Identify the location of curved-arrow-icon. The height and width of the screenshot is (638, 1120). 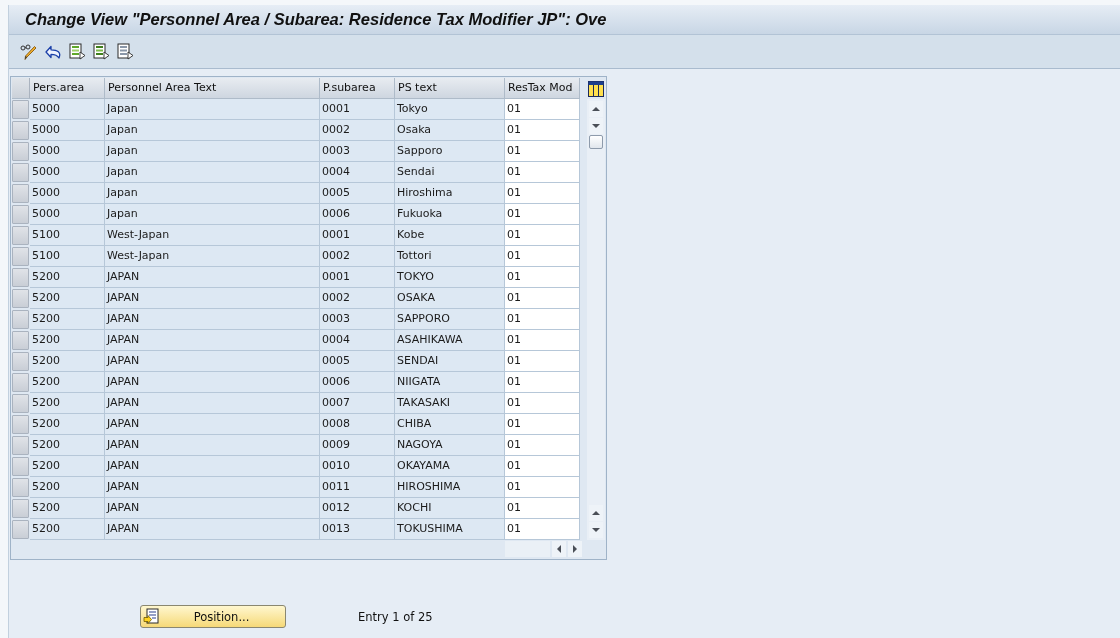
(53, 51).